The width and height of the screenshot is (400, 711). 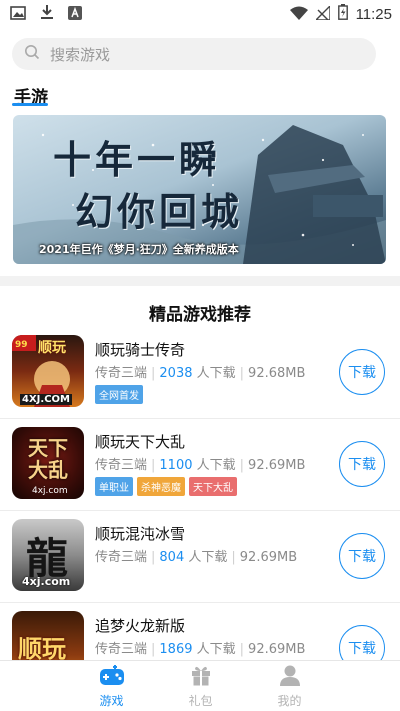 What do you see at coordinates (298, 14) in the screenshot?
I see `wifi-icon` at bounding box center [298, 14].